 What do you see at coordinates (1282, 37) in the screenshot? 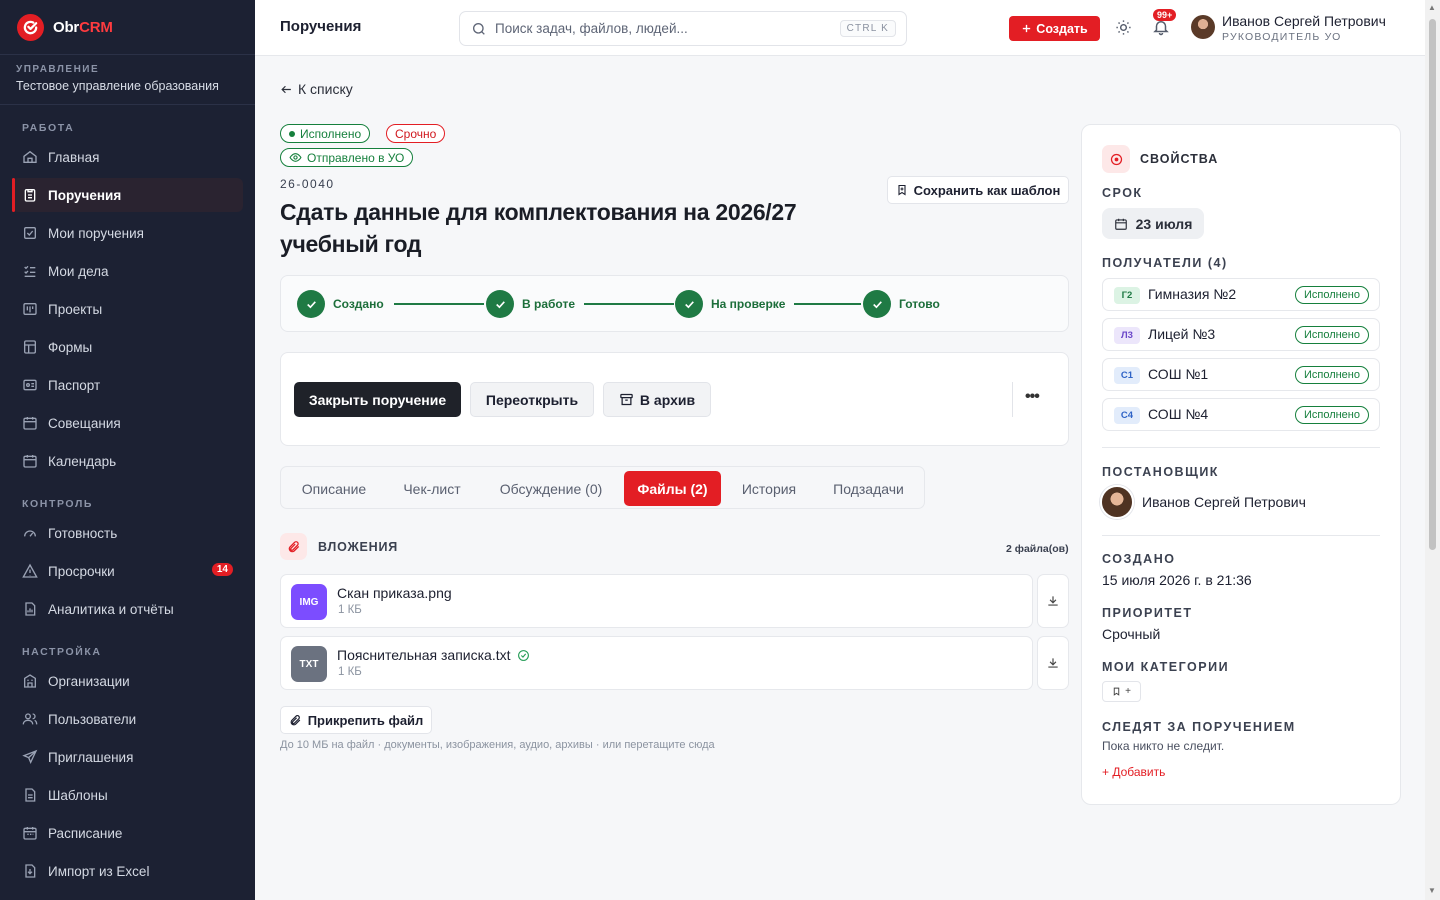
I see `user-role: РУКОВОДИТЕЛЬ УО` at bounding box center [1282, 37].